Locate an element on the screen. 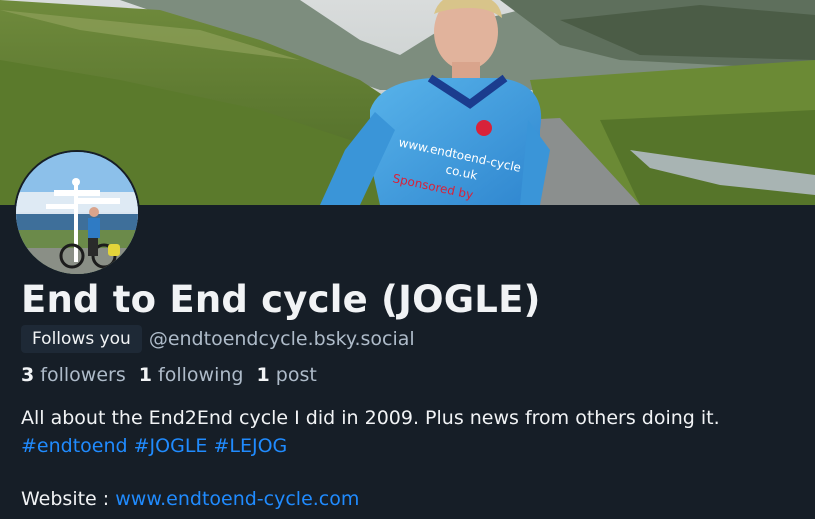 This screenshot has height=519, width=815. hashtag-link: #LEJOG is located at coordinates (250, 446).